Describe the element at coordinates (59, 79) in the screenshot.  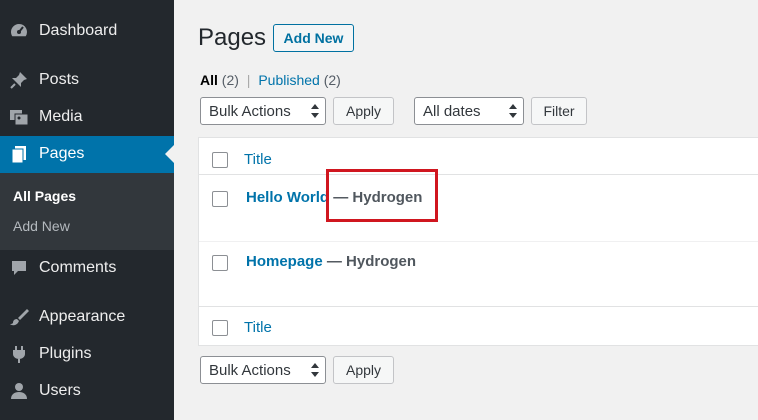
I see `sidebar-item-label: Posts` at that location.